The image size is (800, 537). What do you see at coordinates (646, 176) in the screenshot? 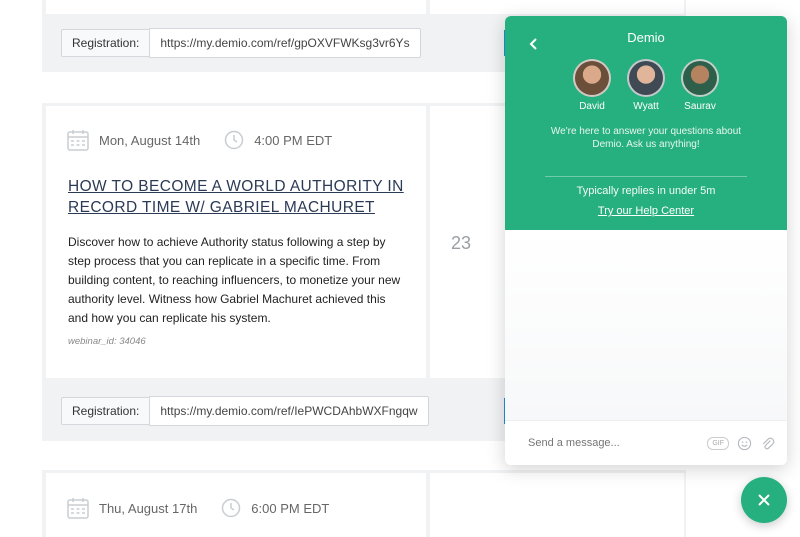
I see `divider` at bounding box center [646, 176].